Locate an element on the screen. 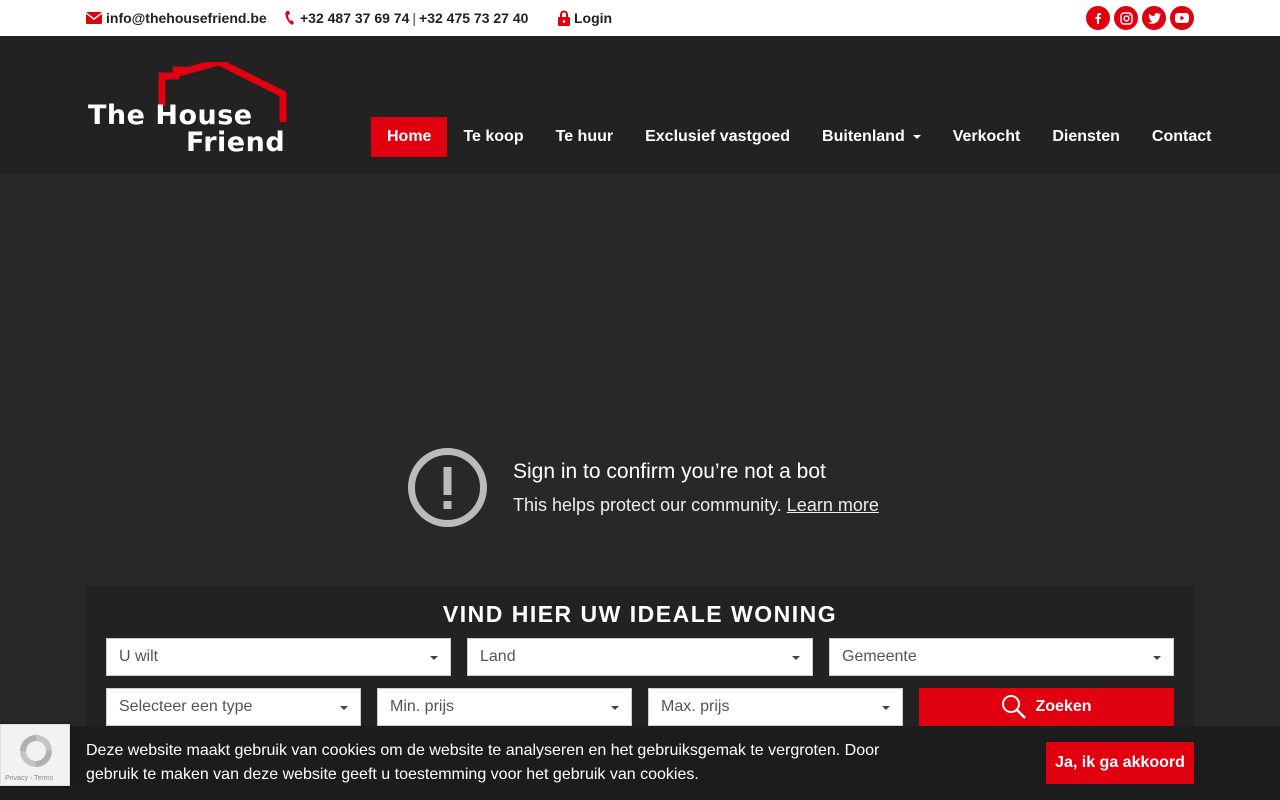 Image resolution: width=1280 pixels, height=800 pixels. site-logo: The House Friend is located at coordinates (187, 108).